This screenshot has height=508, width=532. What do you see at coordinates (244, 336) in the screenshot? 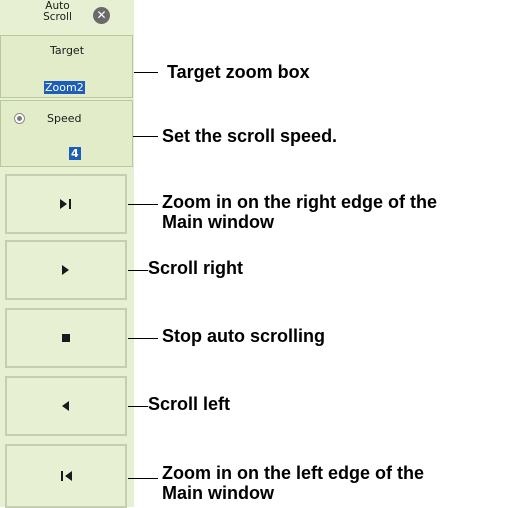
I see `stop-callout: Stop auto scrolling` at bounding box center [244, 336].